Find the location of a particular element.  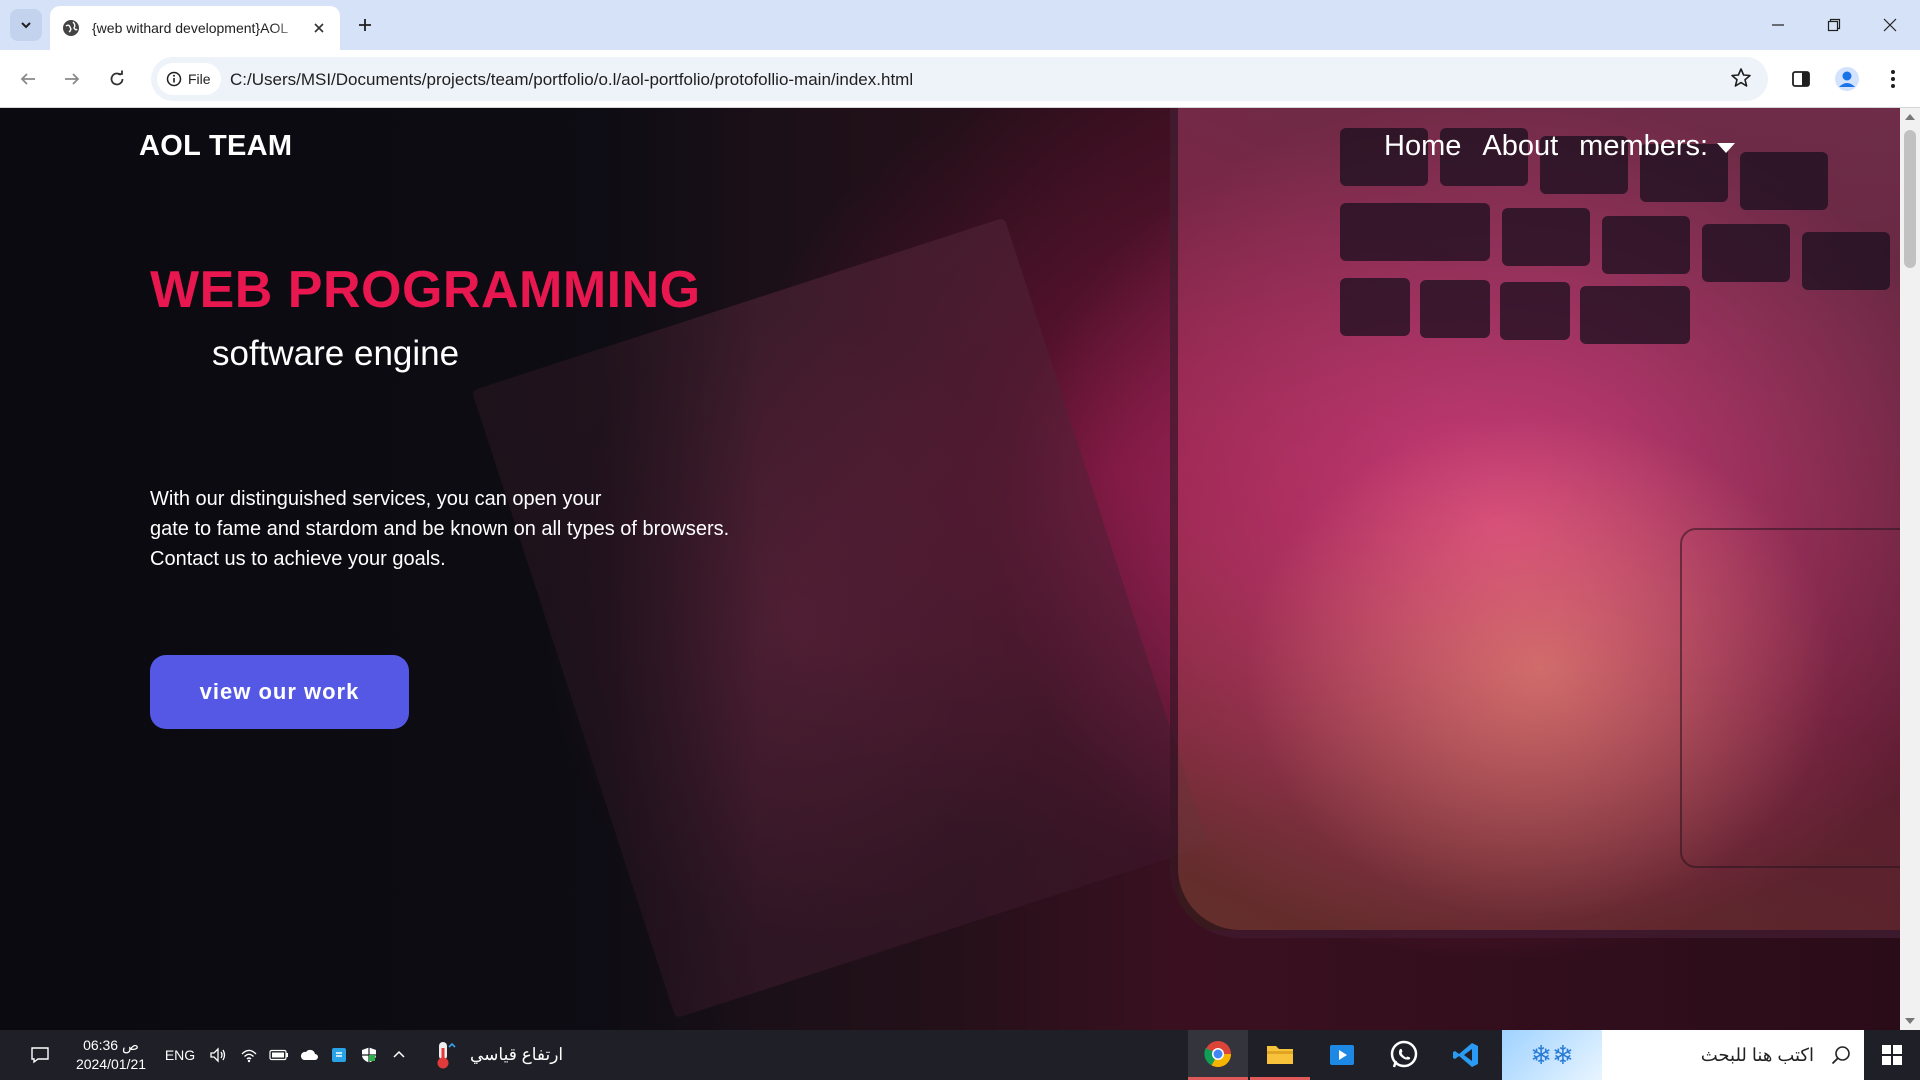

close-icon is located at coordinates (1890, 25).